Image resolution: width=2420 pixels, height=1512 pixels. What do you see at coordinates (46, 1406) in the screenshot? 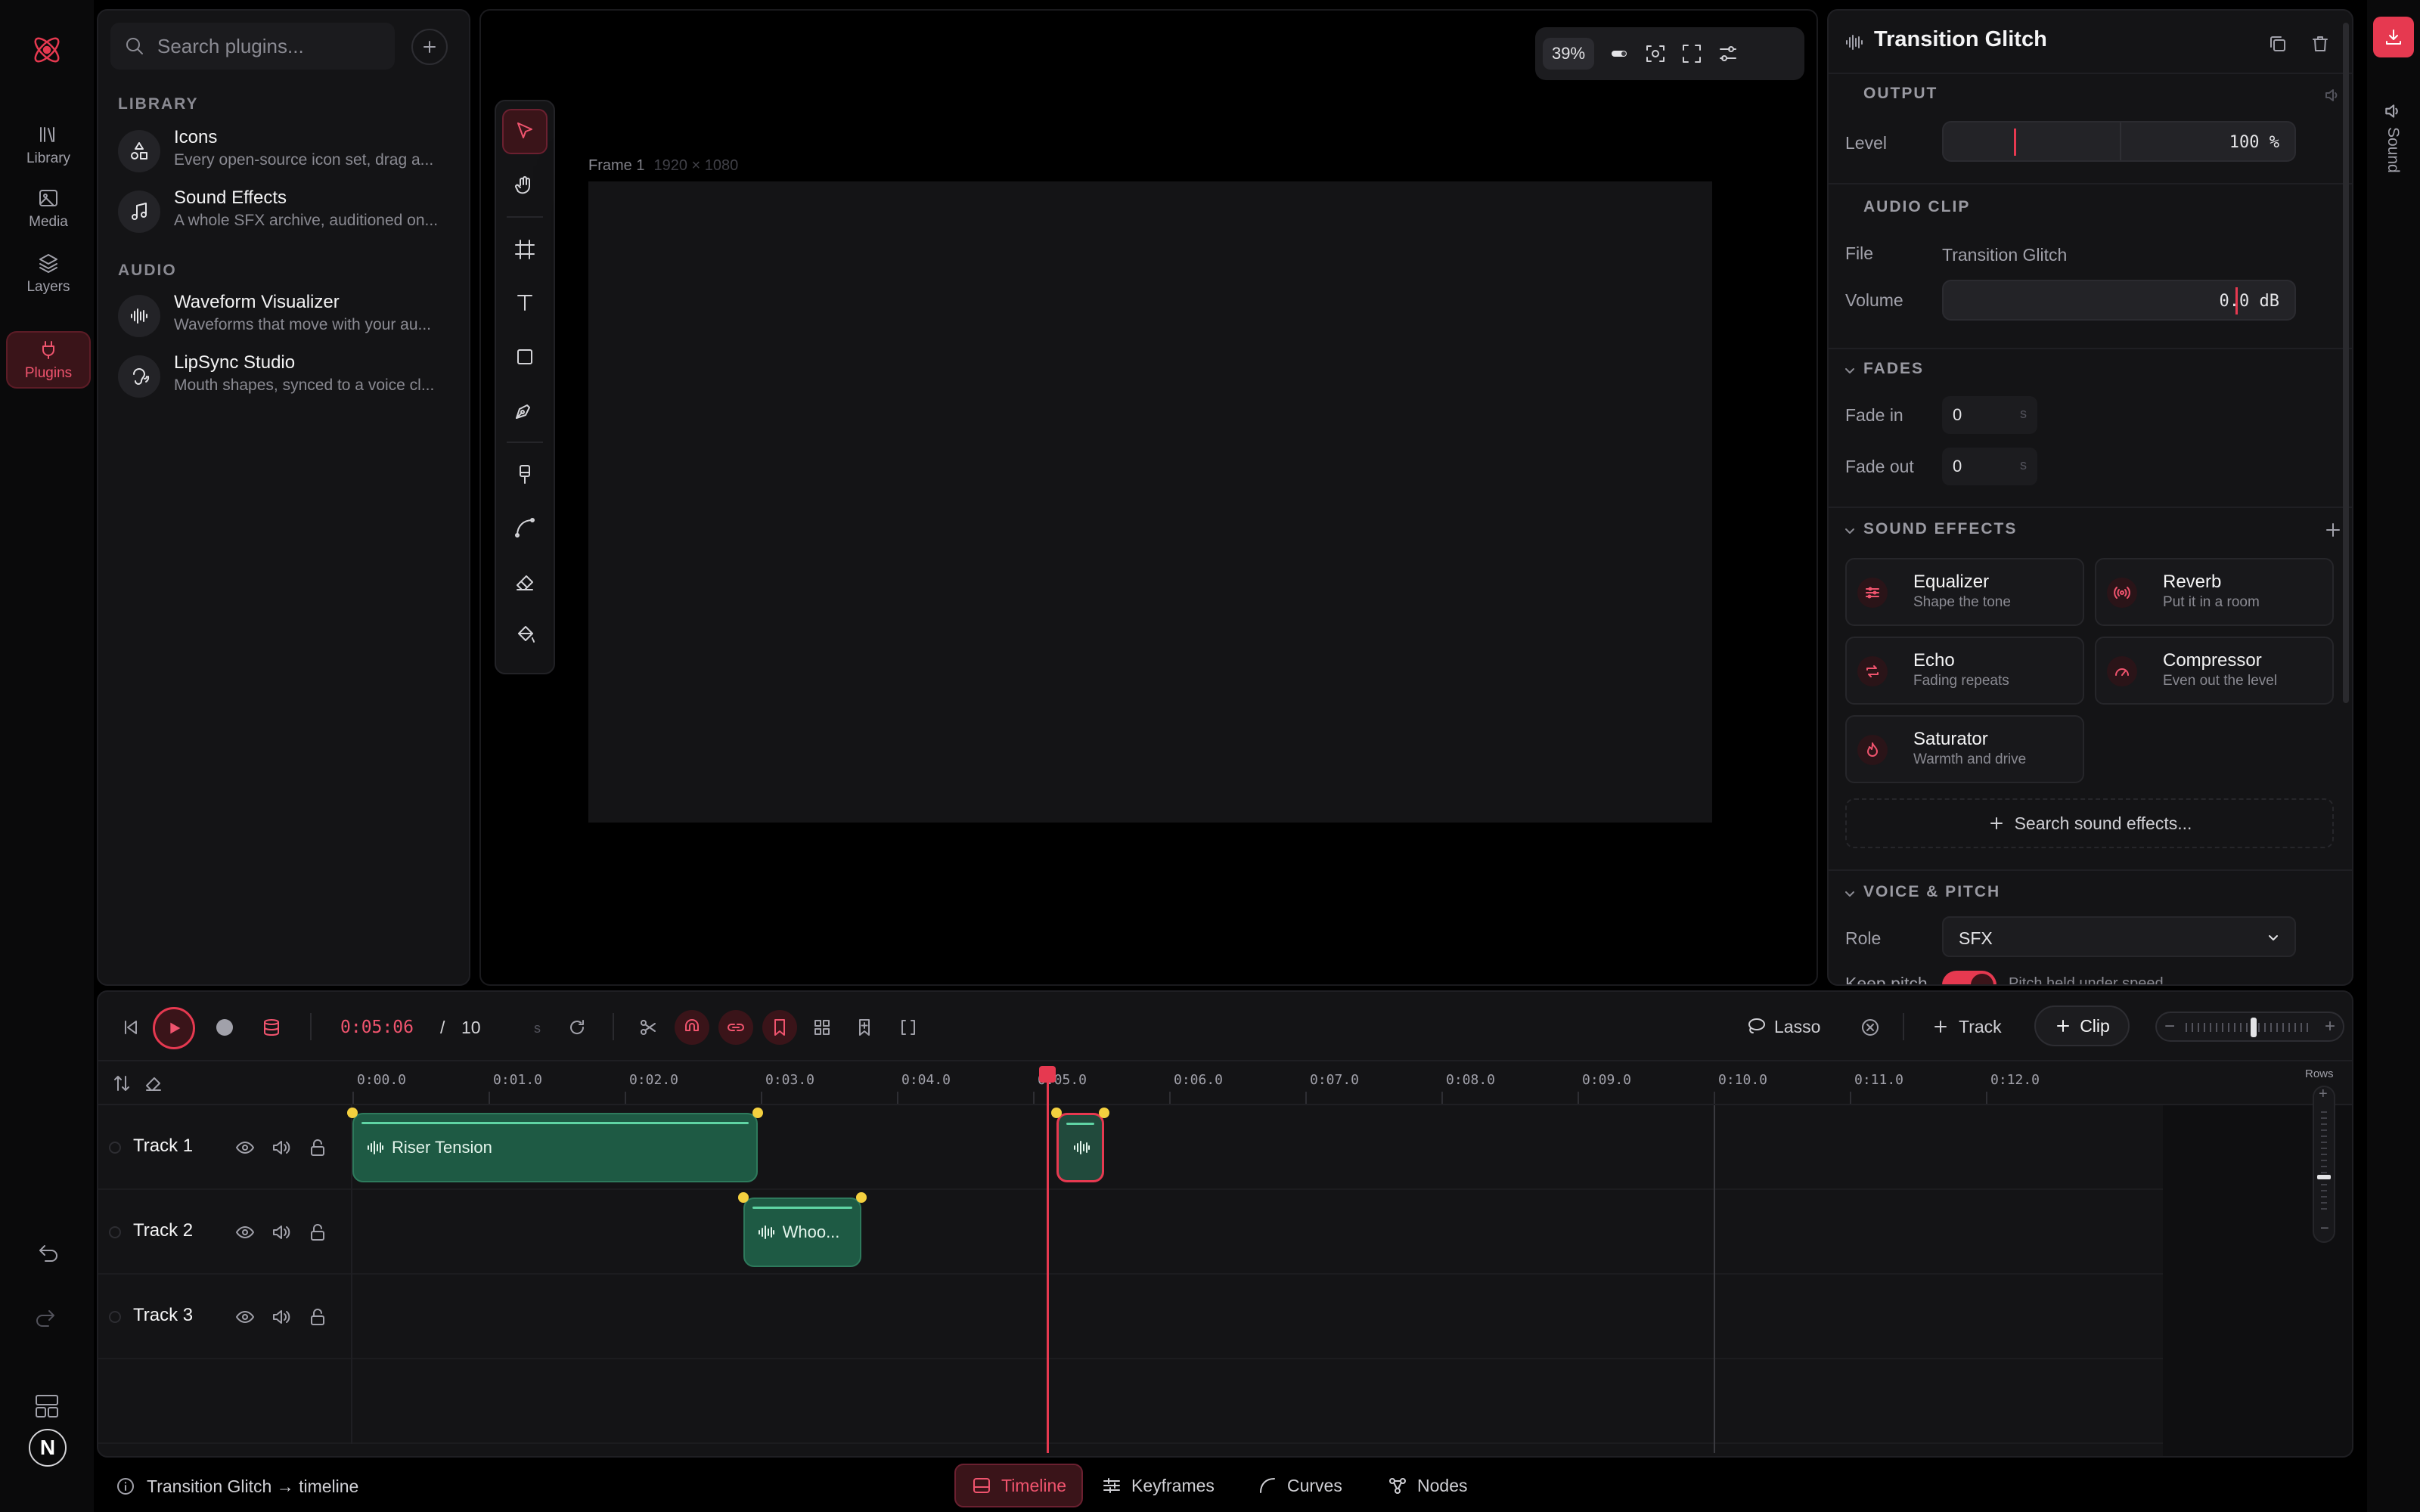
I see `layout-icon` at bounding box center [46, 1406].